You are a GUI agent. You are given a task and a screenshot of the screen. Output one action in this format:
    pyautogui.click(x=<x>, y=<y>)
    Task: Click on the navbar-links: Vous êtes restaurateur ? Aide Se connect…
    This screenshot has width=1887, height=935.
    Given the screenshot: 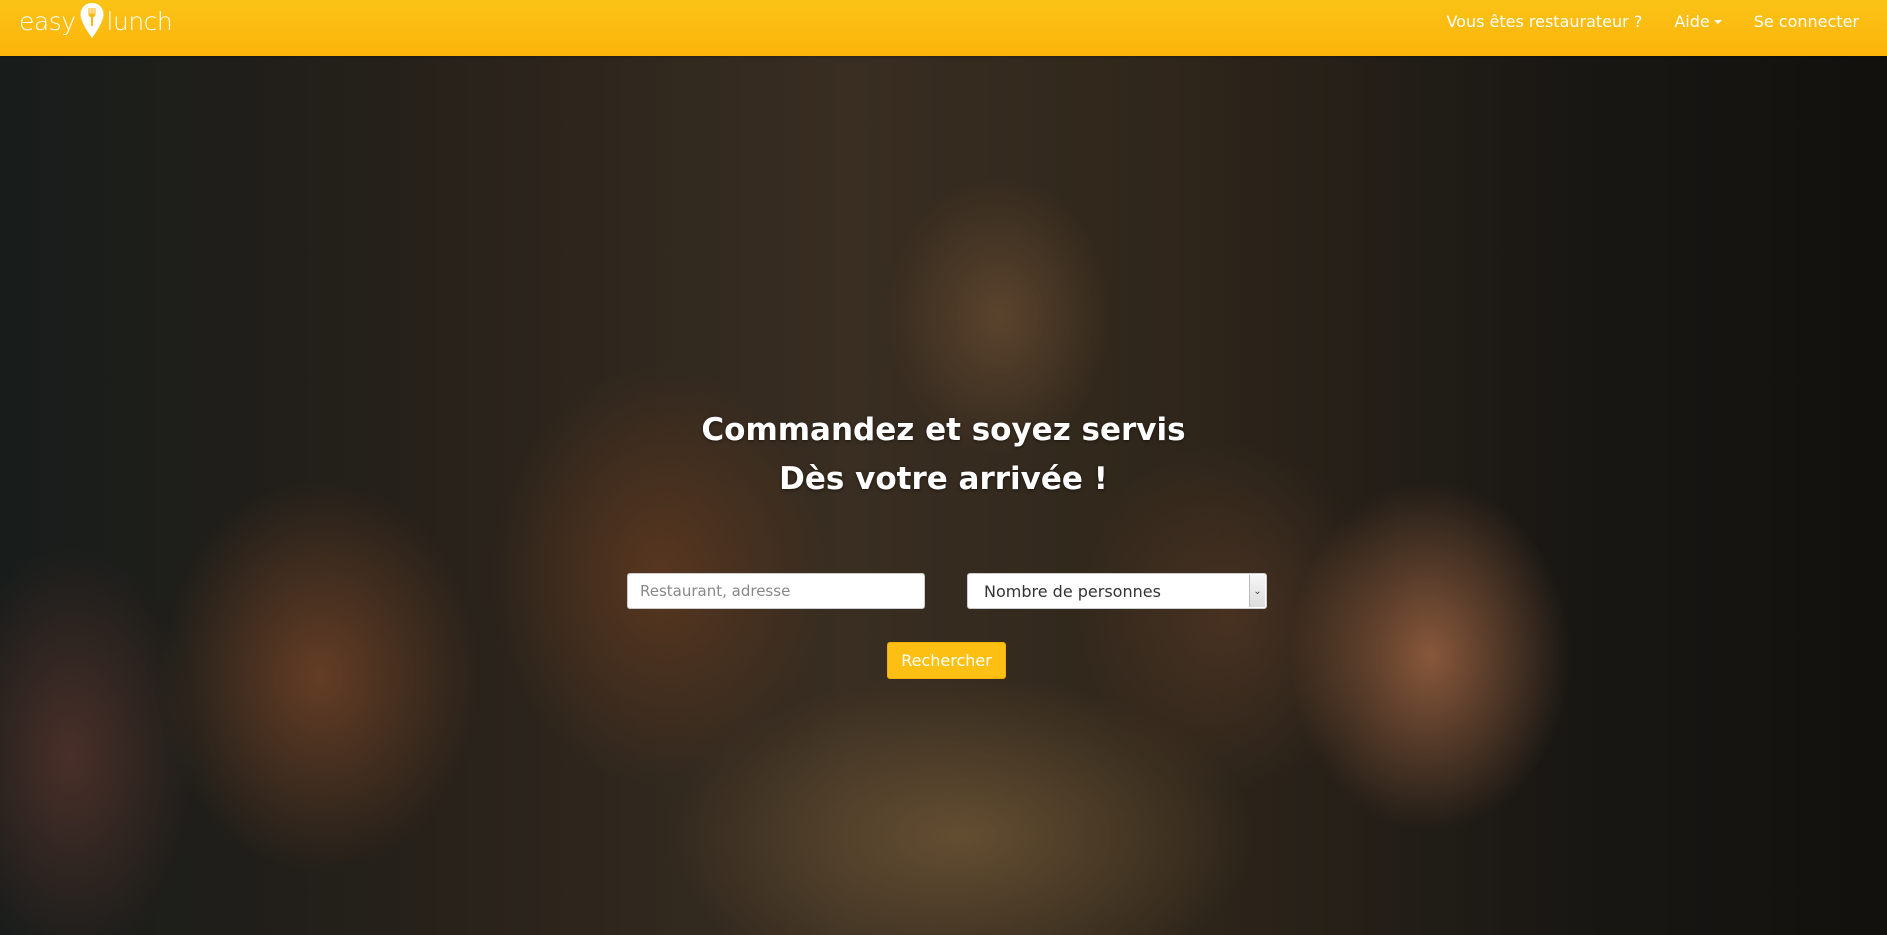 What is the action you would take?
    pyautogui.click(x=1652, y=21)
    